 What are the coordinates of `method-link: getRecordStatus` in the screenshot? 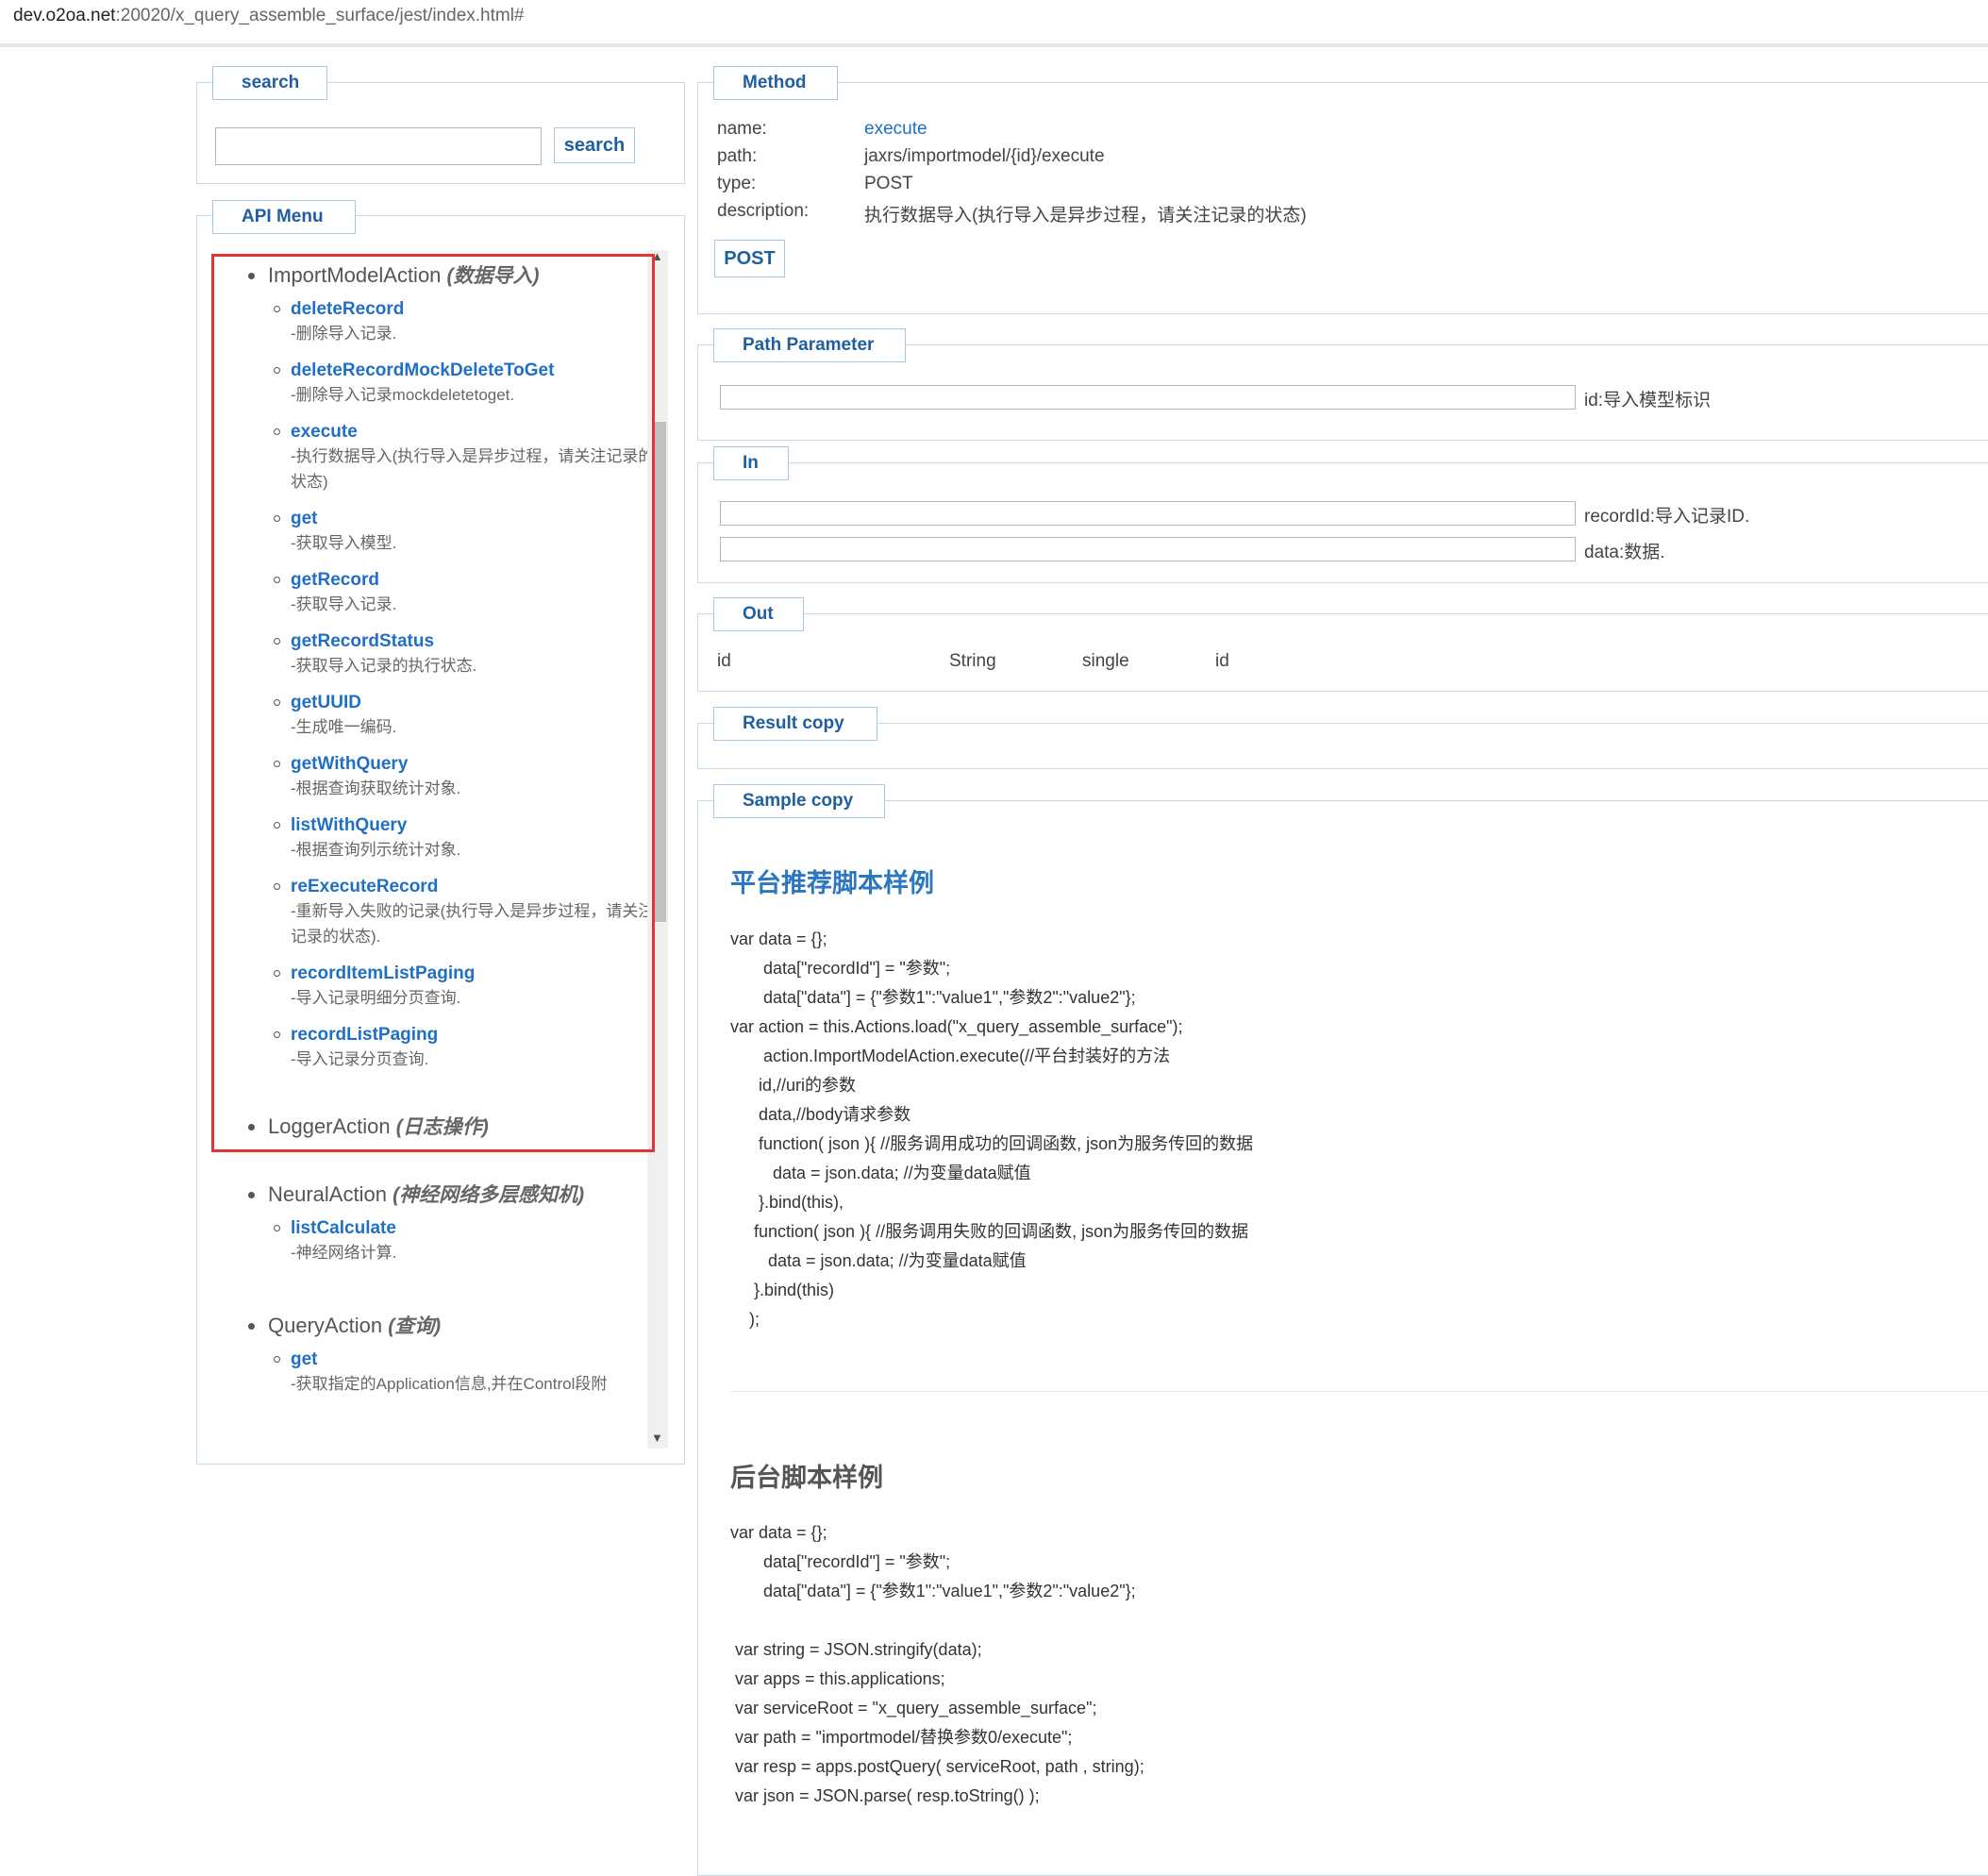 It's located at (475, 641).